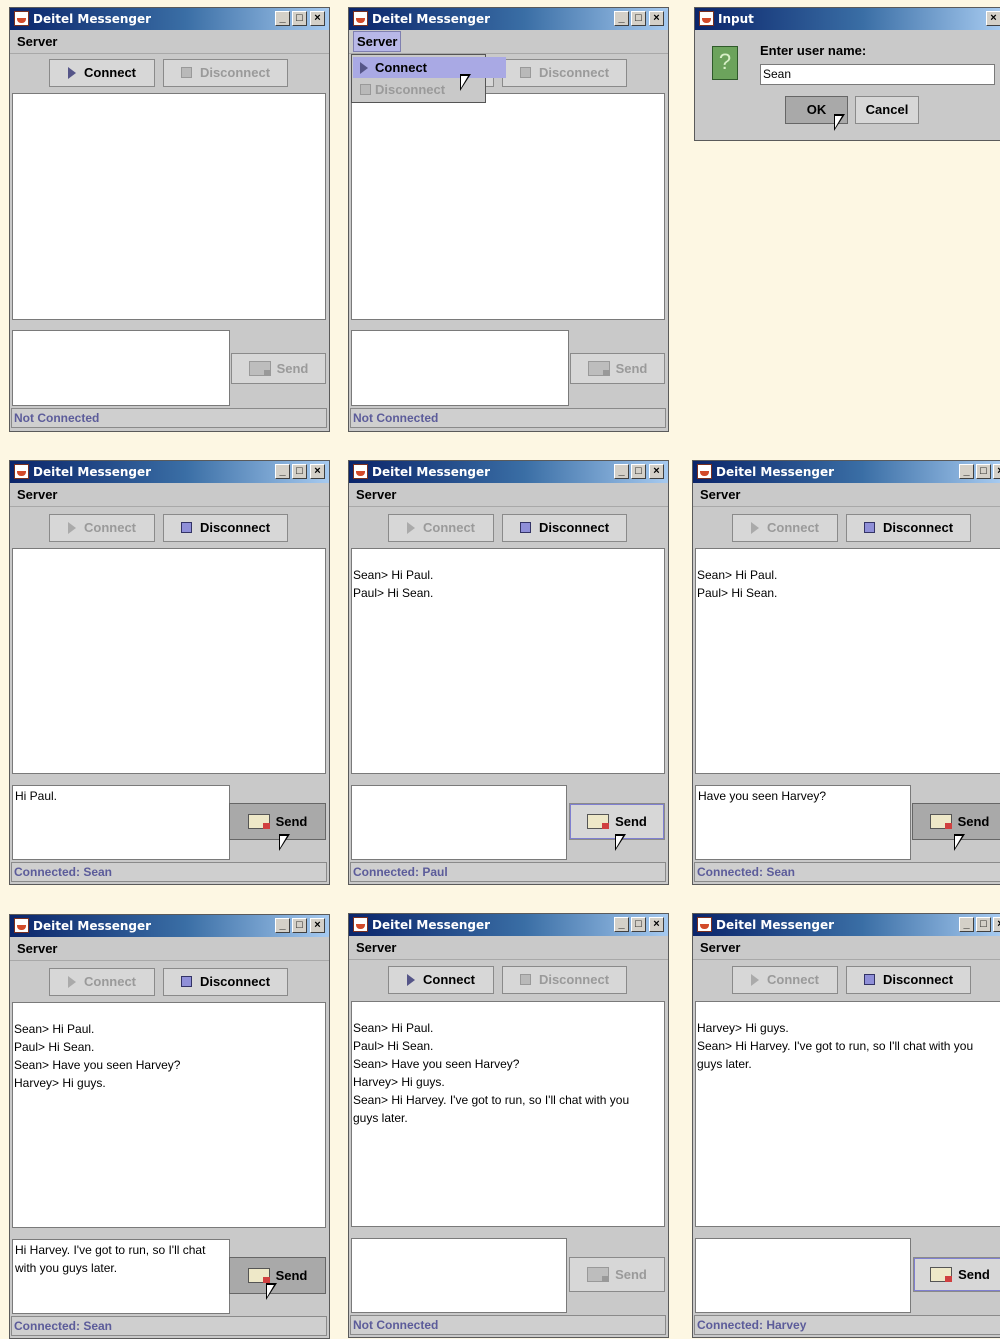  I want to click on status-bar: Connected: Harvey, so click(847, 1325).